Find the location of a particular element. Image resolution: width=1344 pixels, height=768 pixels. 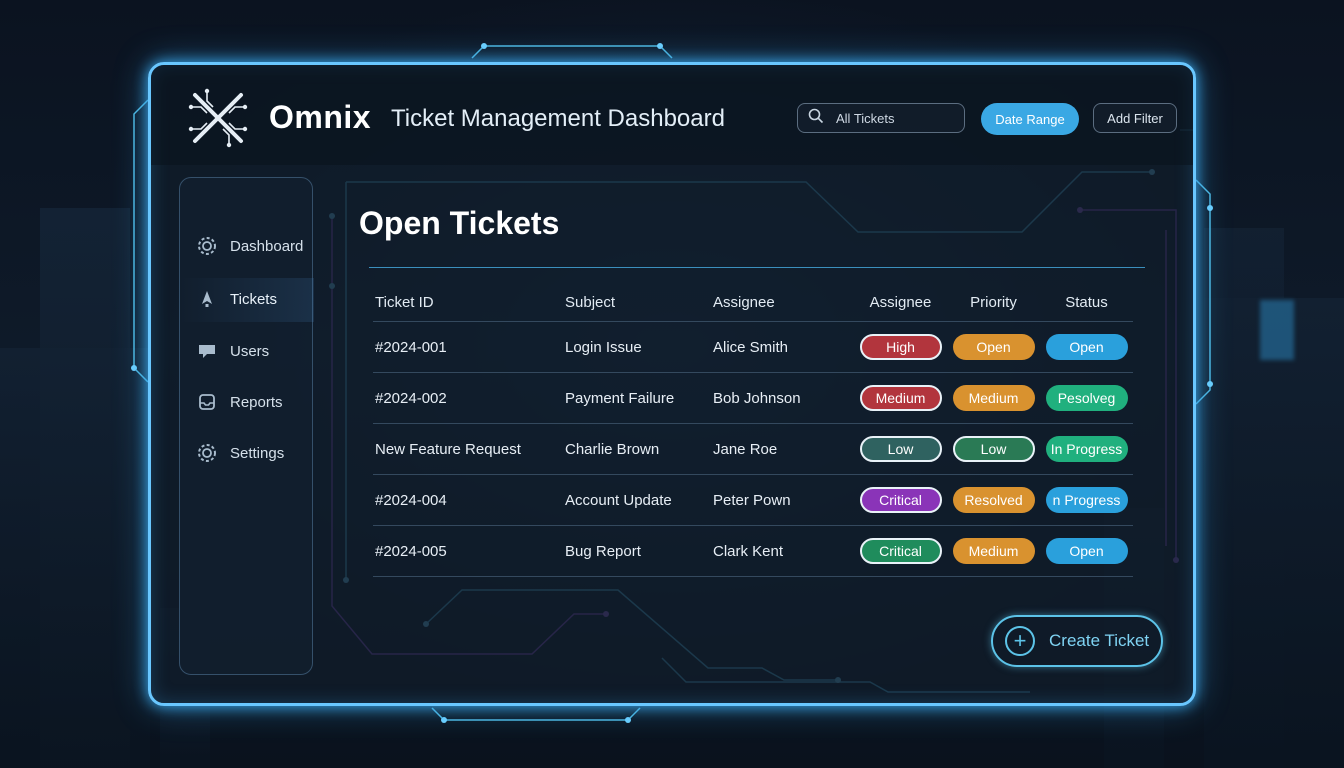

create-ticket-button: + Create Ticket is located at coordinates (1077, 641).